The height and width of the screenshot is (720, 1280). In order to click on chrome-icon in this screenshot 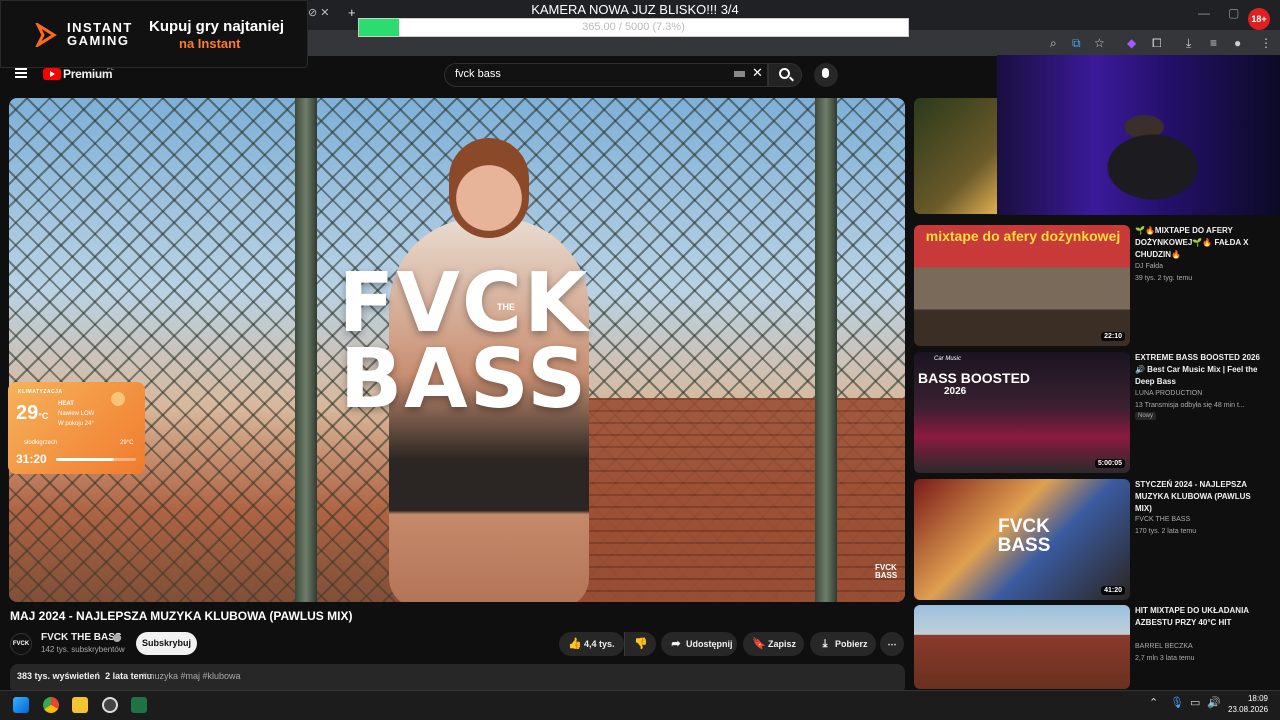, I will do `click(51, 705)`.